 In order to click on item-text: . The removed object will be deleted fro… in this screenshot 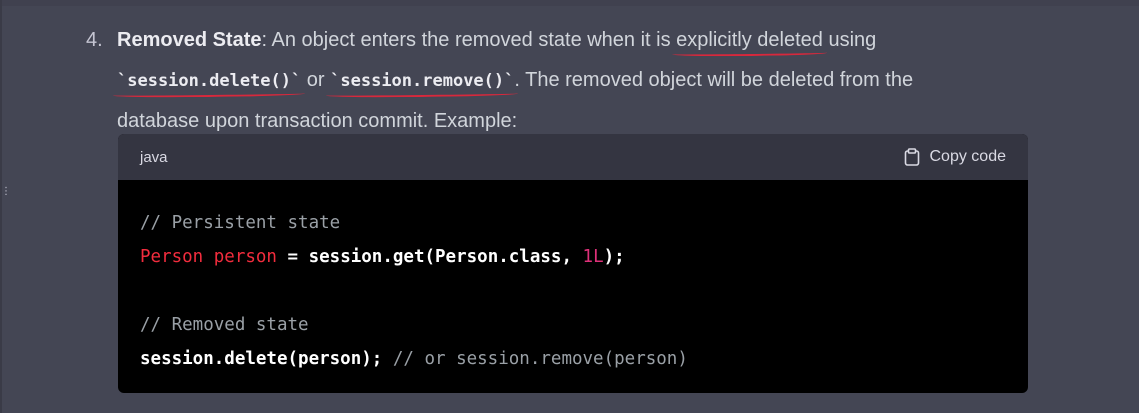, I will do `click(714, 80)`.